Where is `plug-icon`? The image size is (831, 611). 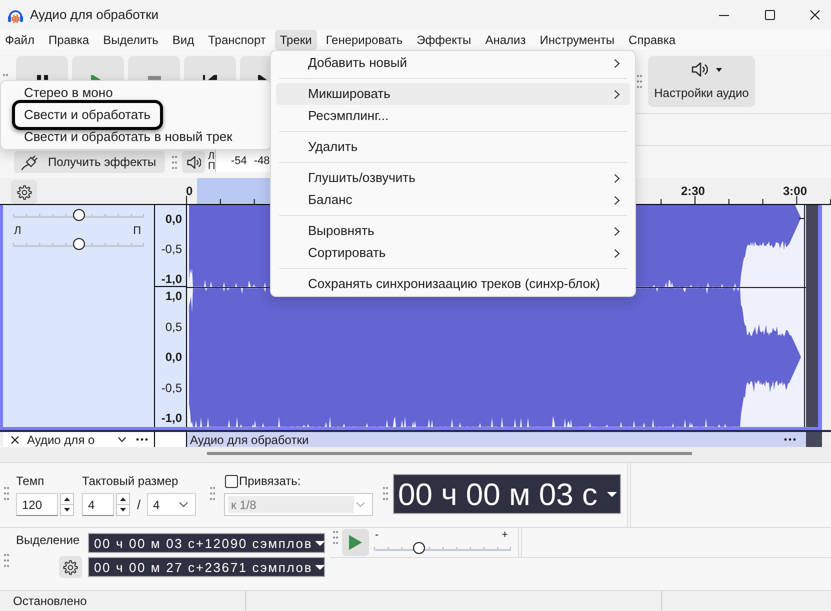
plug-icon is located at coordinates (30, 162).